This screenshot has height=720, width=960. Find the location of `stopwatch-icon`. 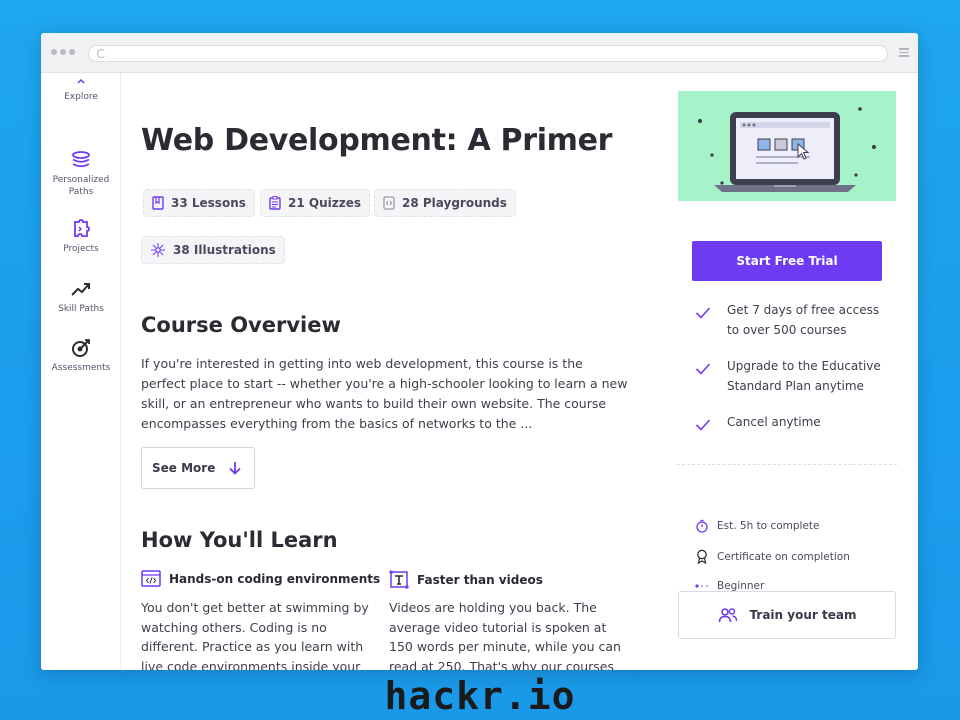

stopwatch-icon is located at coordinates (702, 526).